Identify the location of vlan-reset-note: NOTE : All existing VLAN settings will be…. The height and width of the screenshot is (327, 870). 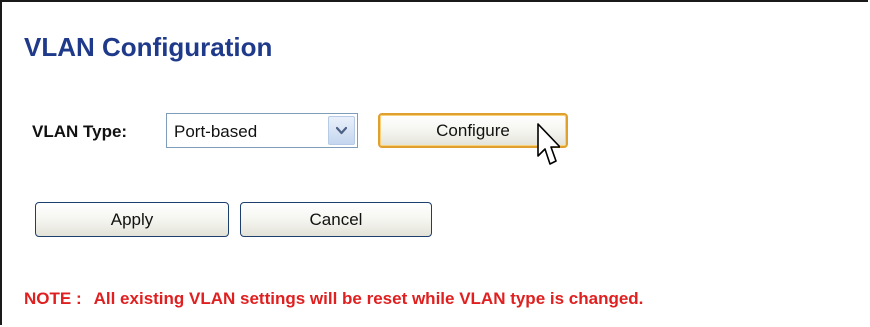
(333, 299).